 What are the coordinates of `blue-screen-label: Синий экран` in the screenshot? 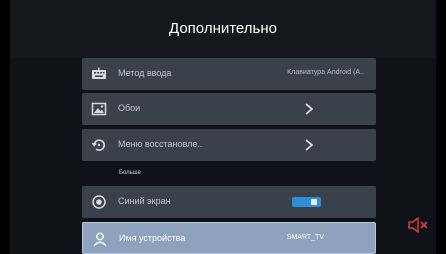 It's located at (144, 201).